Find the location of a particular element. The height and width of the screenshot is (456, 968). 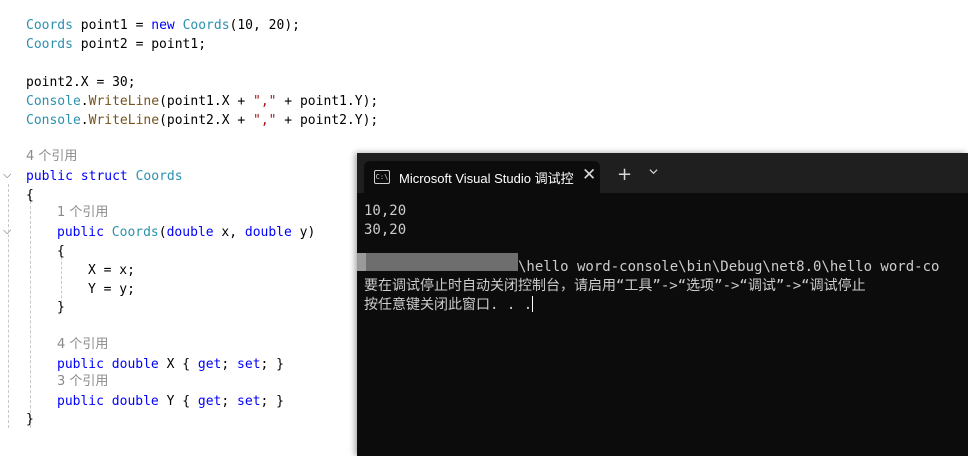

code-line: public Coords(double x, double y) is located at coordinates (186, 232).